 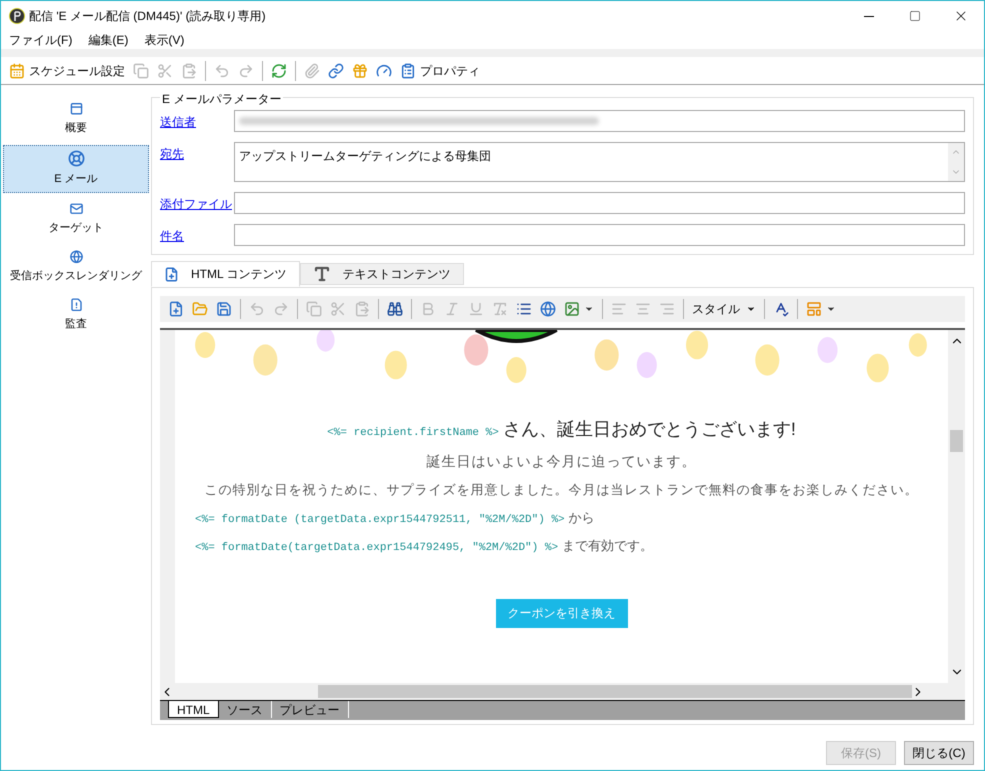 I want to click on menu-item: 表示(V), so click(x=164, y=40).